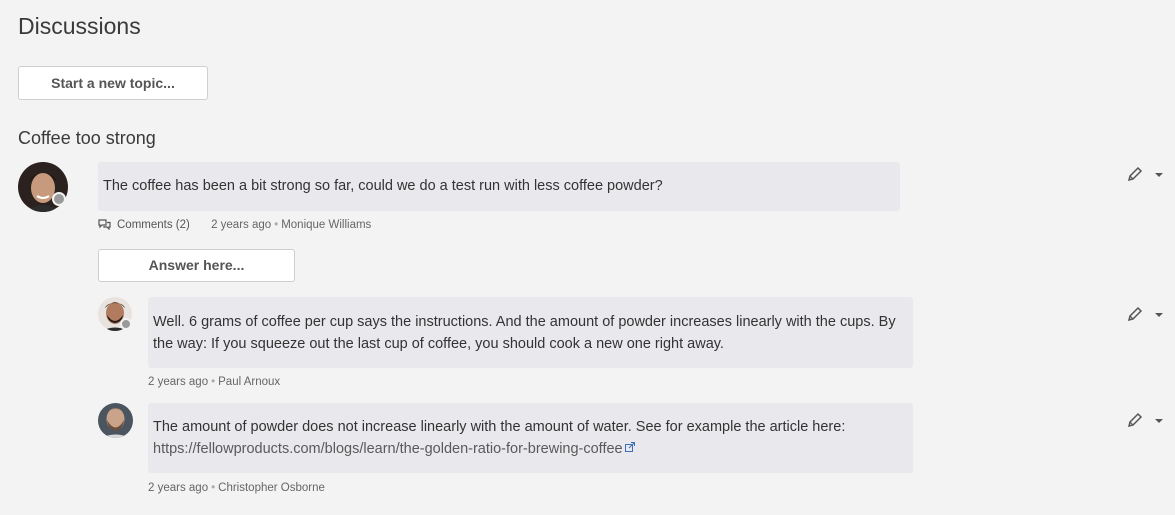 This screenshot has width=1175, height=515. Describe the element at coordinates (1147, 175) in the screenshot. I see `post-actions` at that location.